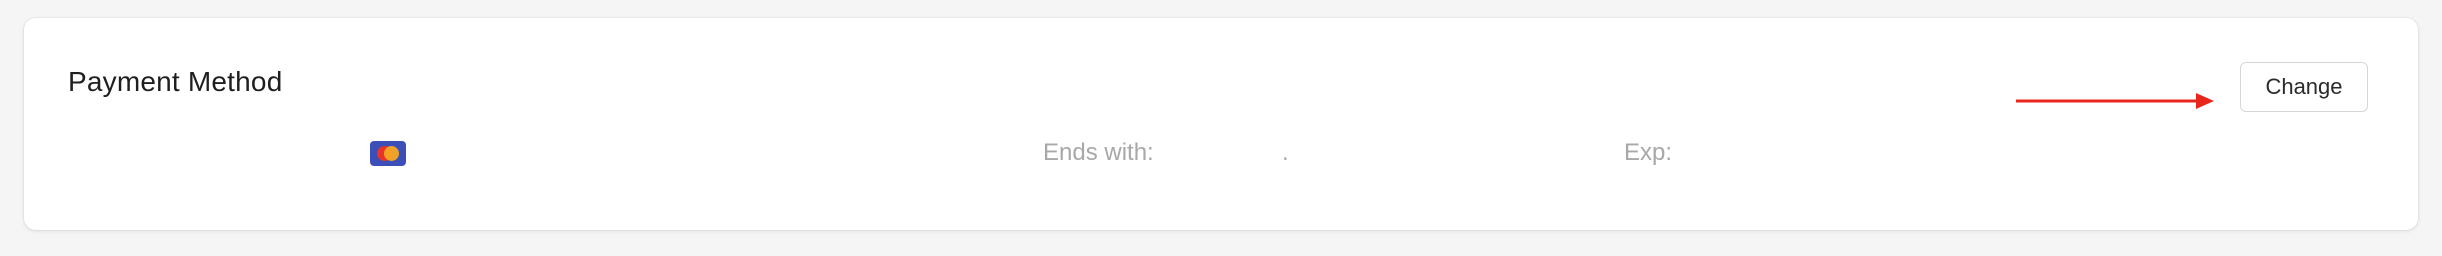 This screenshot has width=2442, height=256. What do you see at coordinates (1648, 152) in the screenshot?
I see `exp-label: Exp:` at bounding box center [1648, 152].